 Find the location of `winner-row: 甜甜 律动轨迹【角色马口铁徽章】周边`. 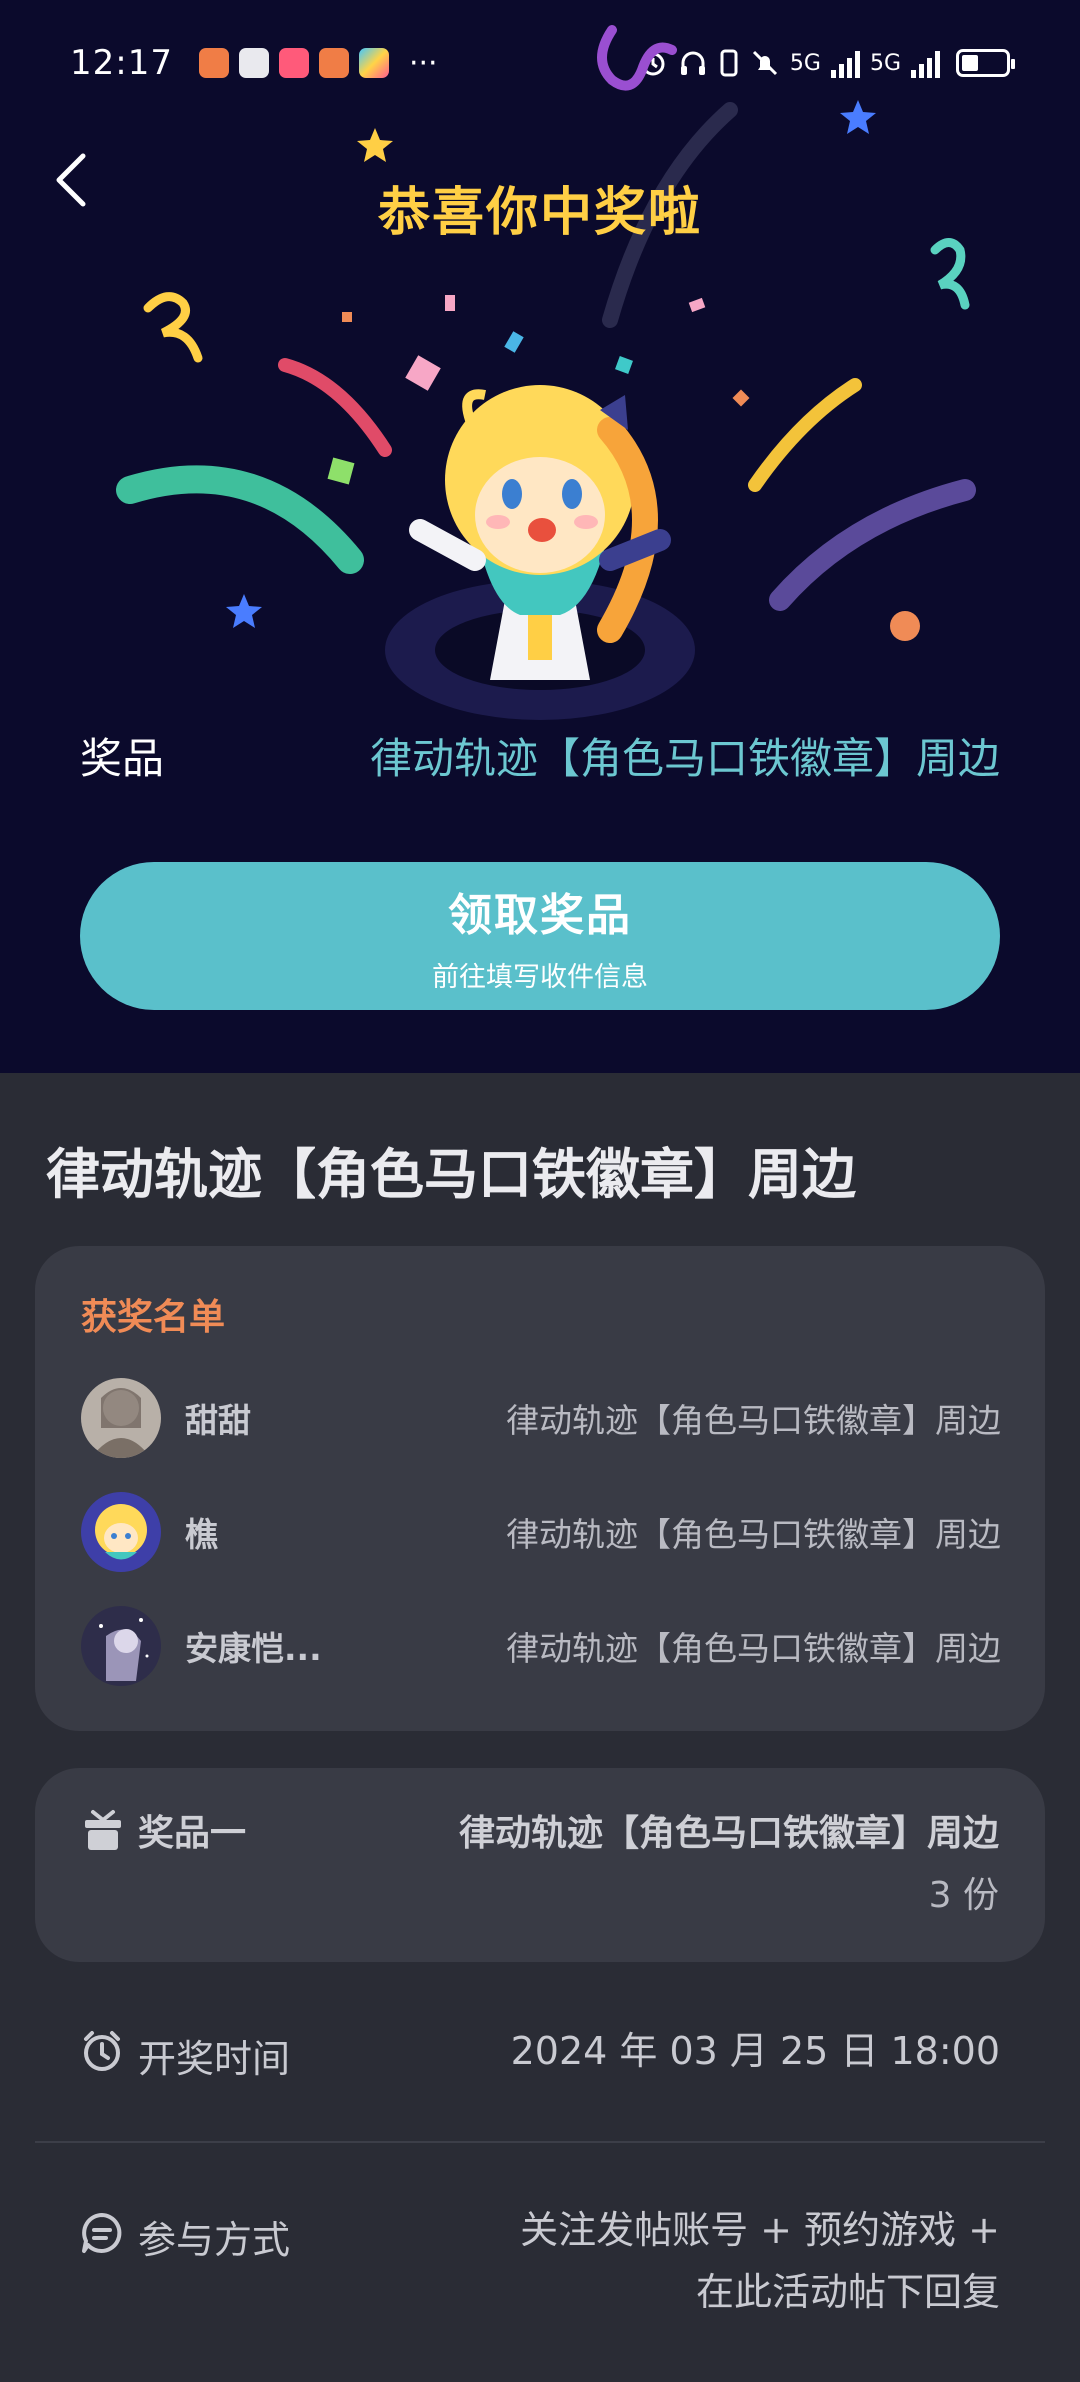

winner-row: 甜甜 律动轨迹【角色马口铁徽章】周边 is located at coordinates (541, 1418).